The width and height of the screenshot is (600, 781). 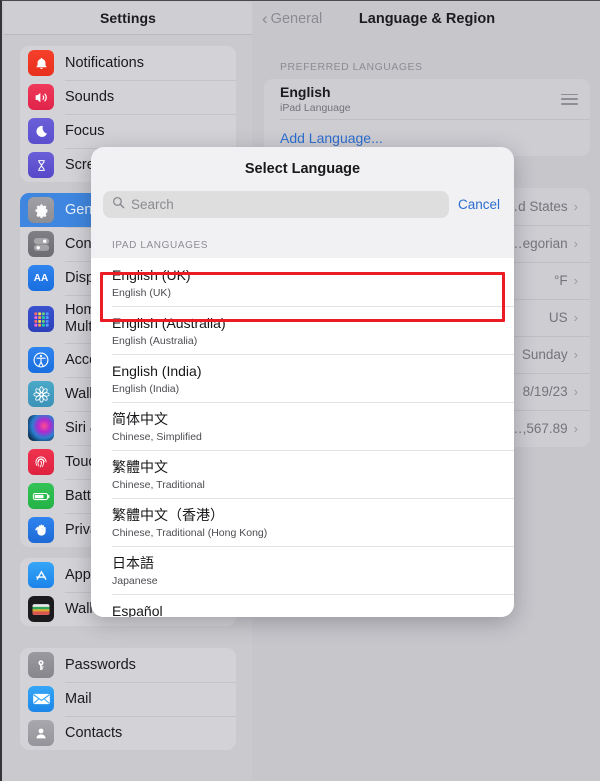 What do you see at coordinates (265, 18) in the screenshot?
I see `chevron-left-icon: ‹` at bounding box center [265, 18].